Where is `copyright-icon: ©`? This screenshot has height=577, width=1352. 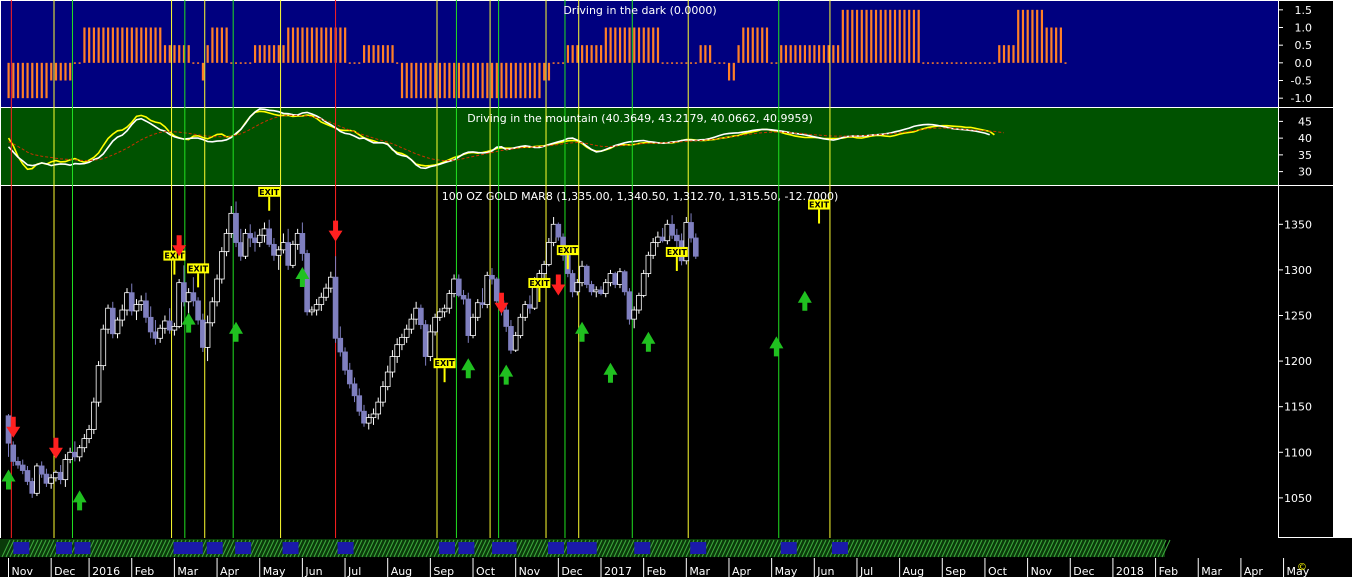
copyright-icon: © is located at coordinates (1302, 567).